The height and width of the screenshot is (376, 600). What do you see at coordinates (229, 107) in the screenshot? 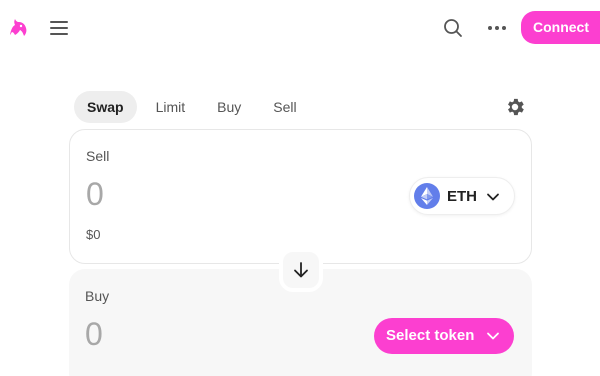
I see `tab-buy: Buy` at bounding box center [229, 107].